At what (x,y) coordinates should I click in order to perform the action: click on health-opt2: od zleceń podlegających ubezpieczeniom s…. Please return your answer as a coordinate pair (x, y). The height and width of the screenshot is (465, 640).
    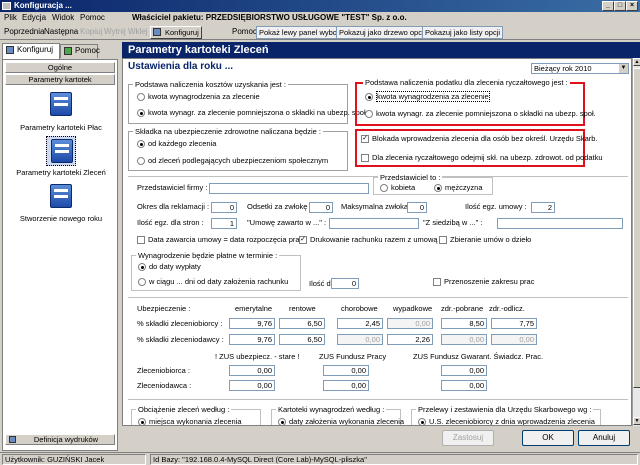
    Looking at the image, I should click on (232, 161).